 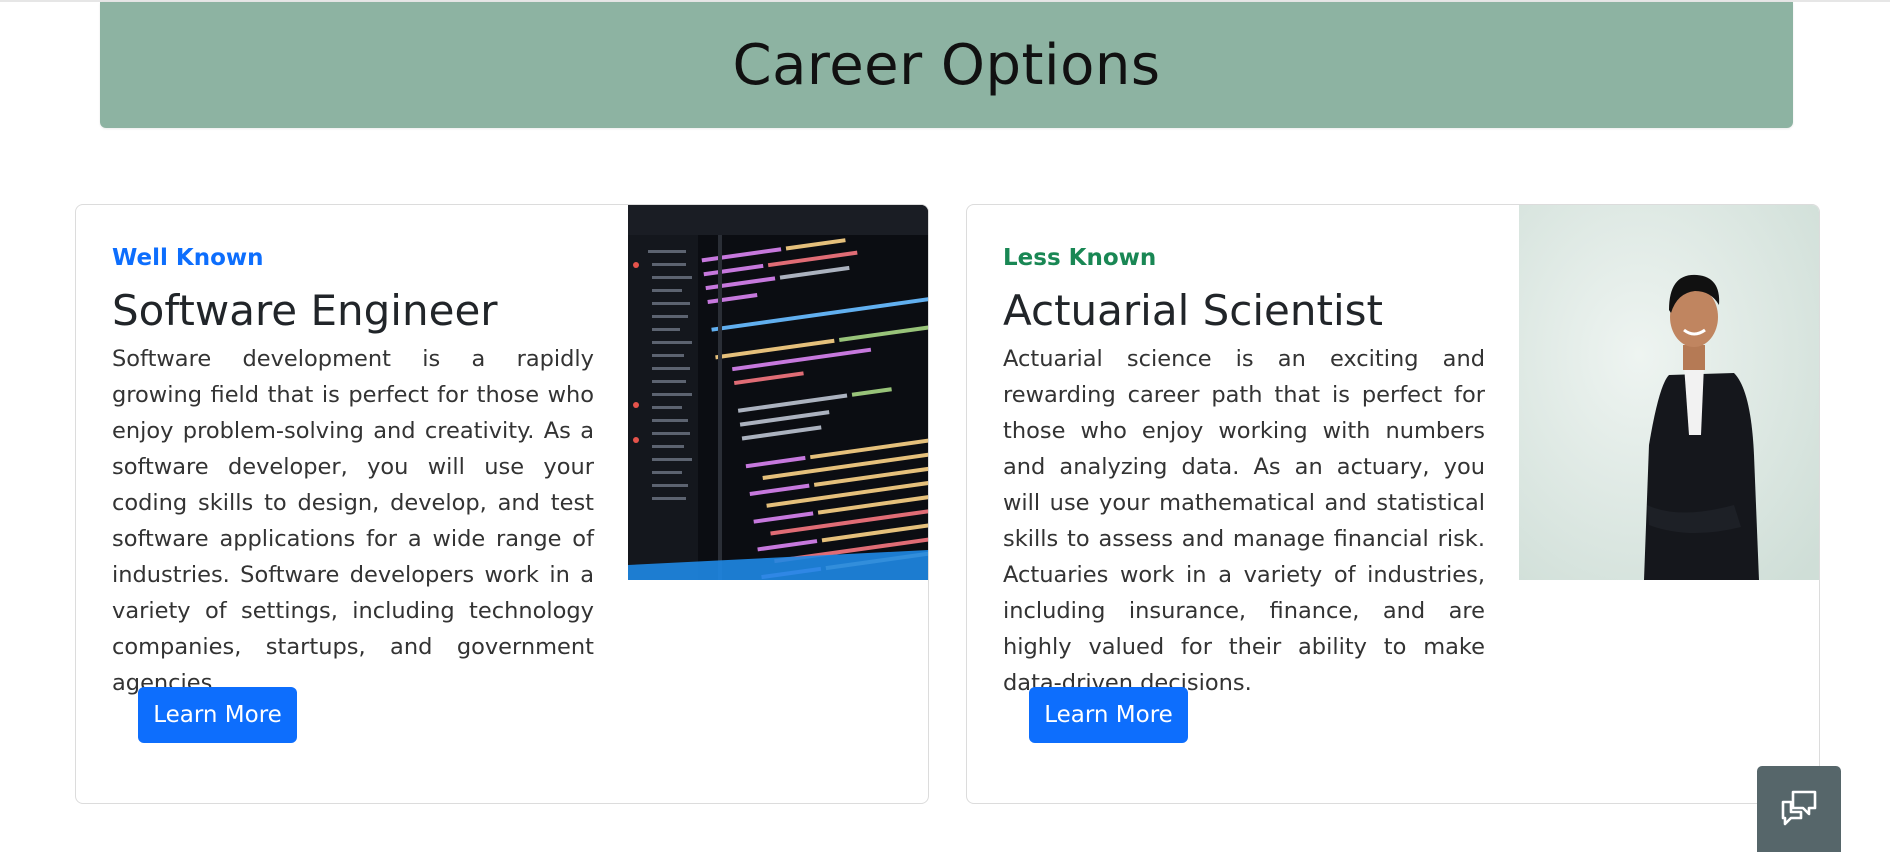 I want to click on chat-widget-button, so click(x=1799, y=809).